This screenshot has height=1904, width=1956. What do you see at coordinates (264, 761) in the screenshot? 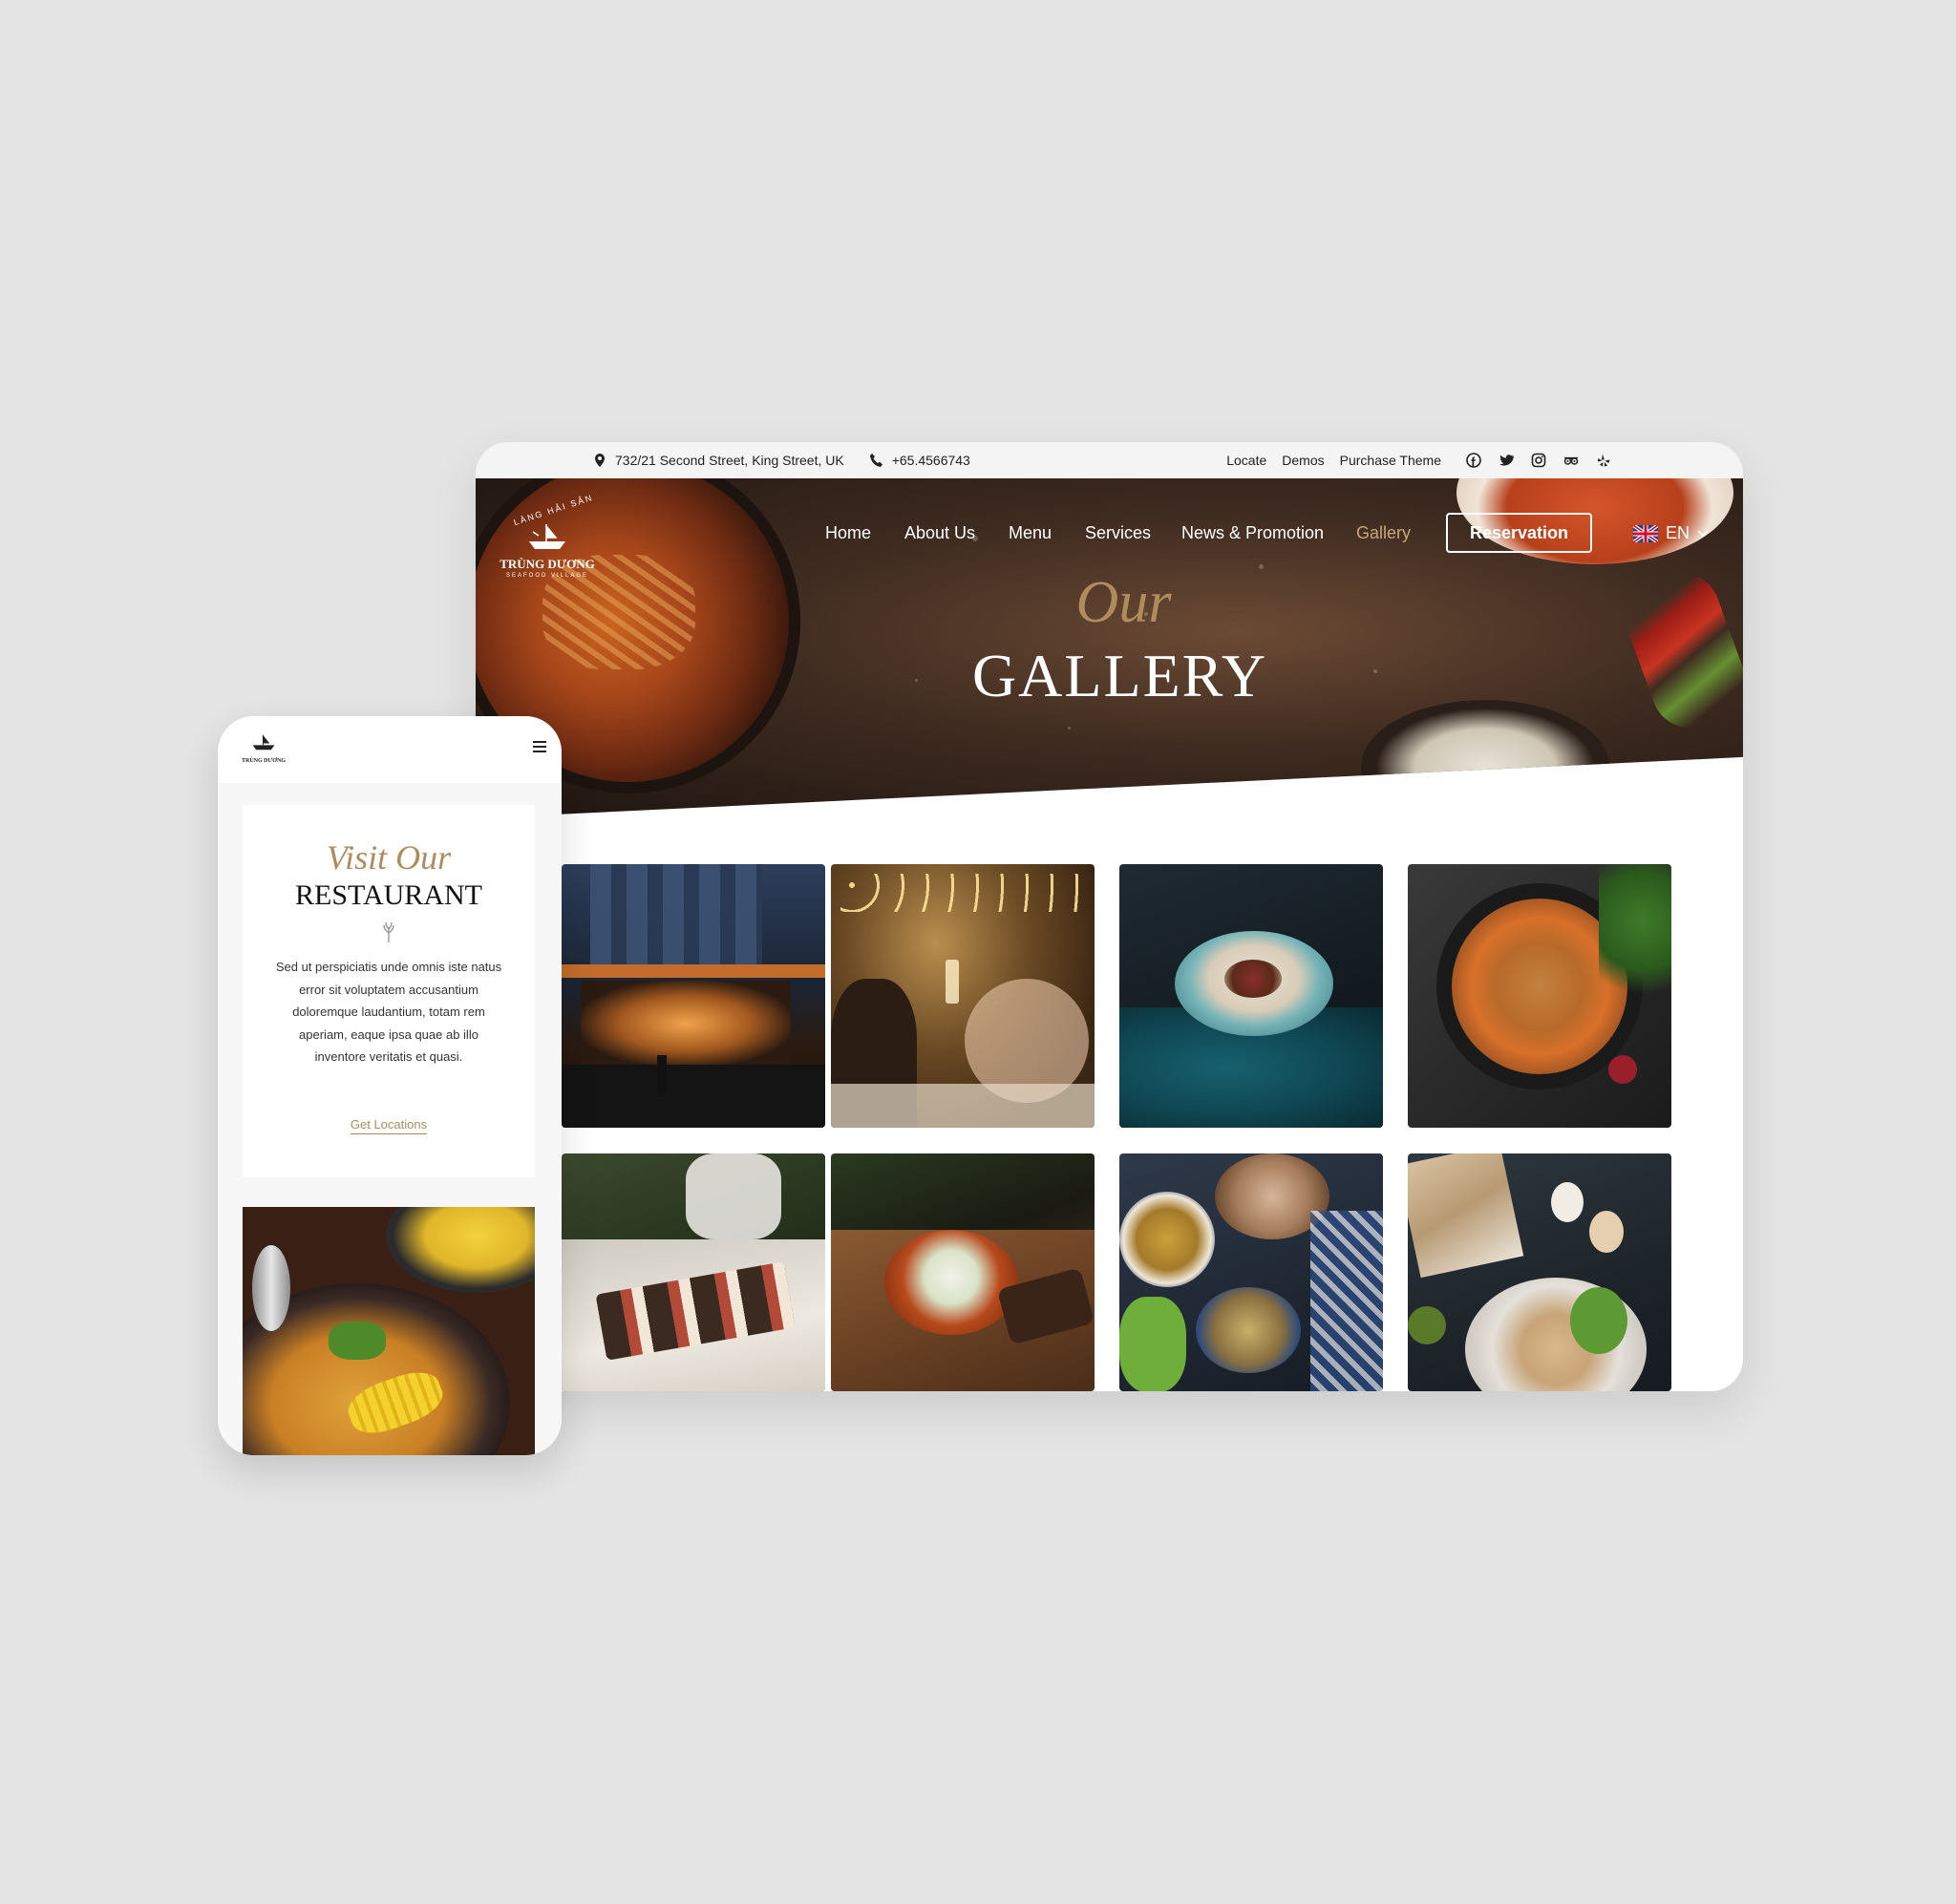
I see `mobile-brand-name: TRÙNG DƯƠNG` at bounding box center [264, 761].